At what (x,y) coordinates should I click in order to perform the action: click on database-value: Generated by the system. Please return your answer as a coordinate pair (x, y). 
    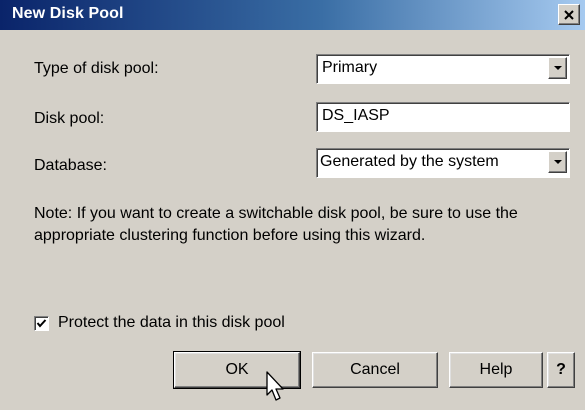
    Looking at the image, I should click on (409, 161).